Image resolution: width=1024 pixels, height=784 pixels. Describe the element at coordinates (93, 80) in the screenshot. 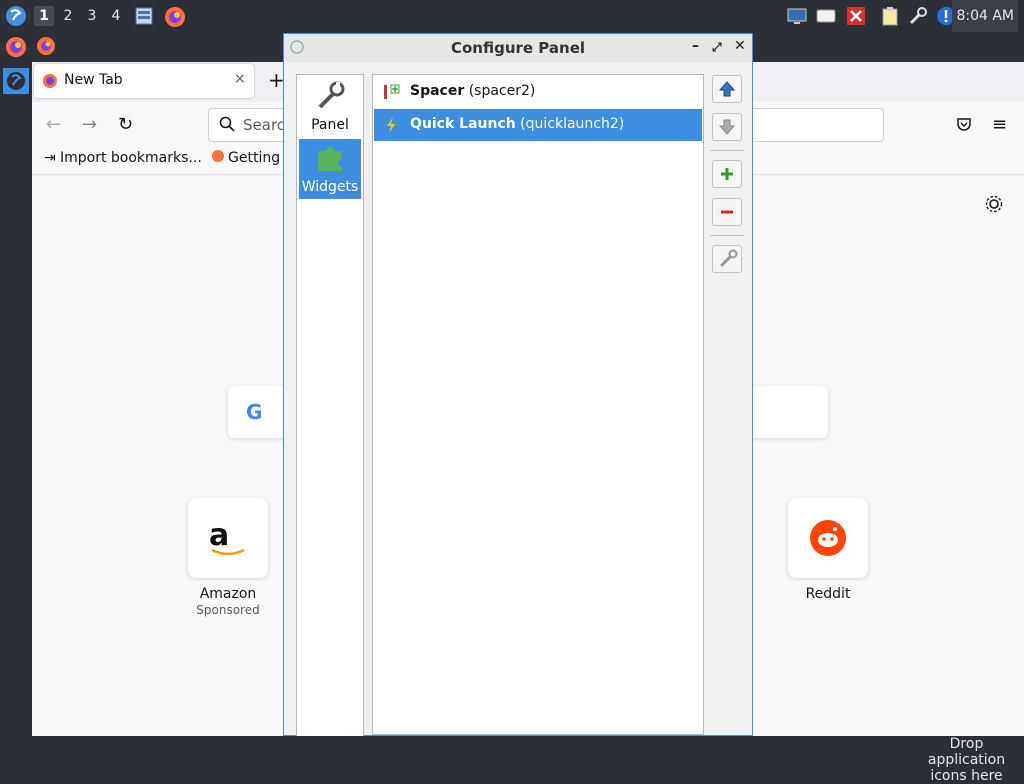

I see `tab-title: New Tab` at that location.